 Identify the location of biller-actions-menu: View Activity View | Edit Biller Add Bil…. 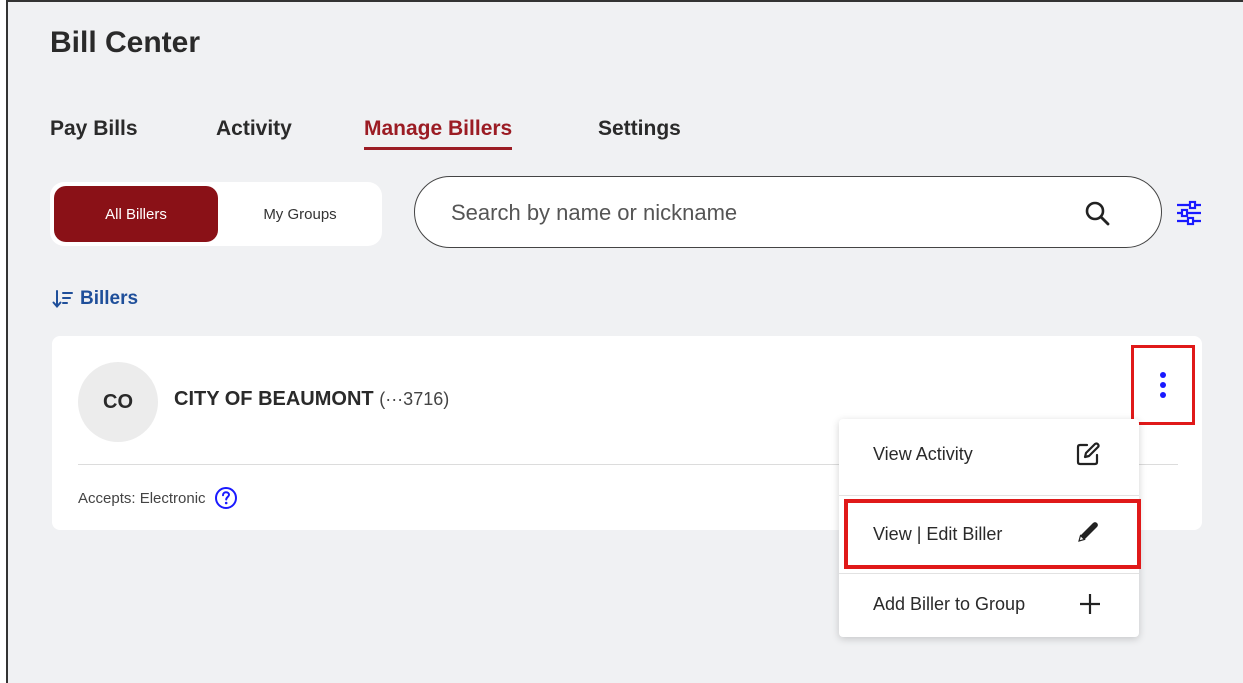
(989, 528).